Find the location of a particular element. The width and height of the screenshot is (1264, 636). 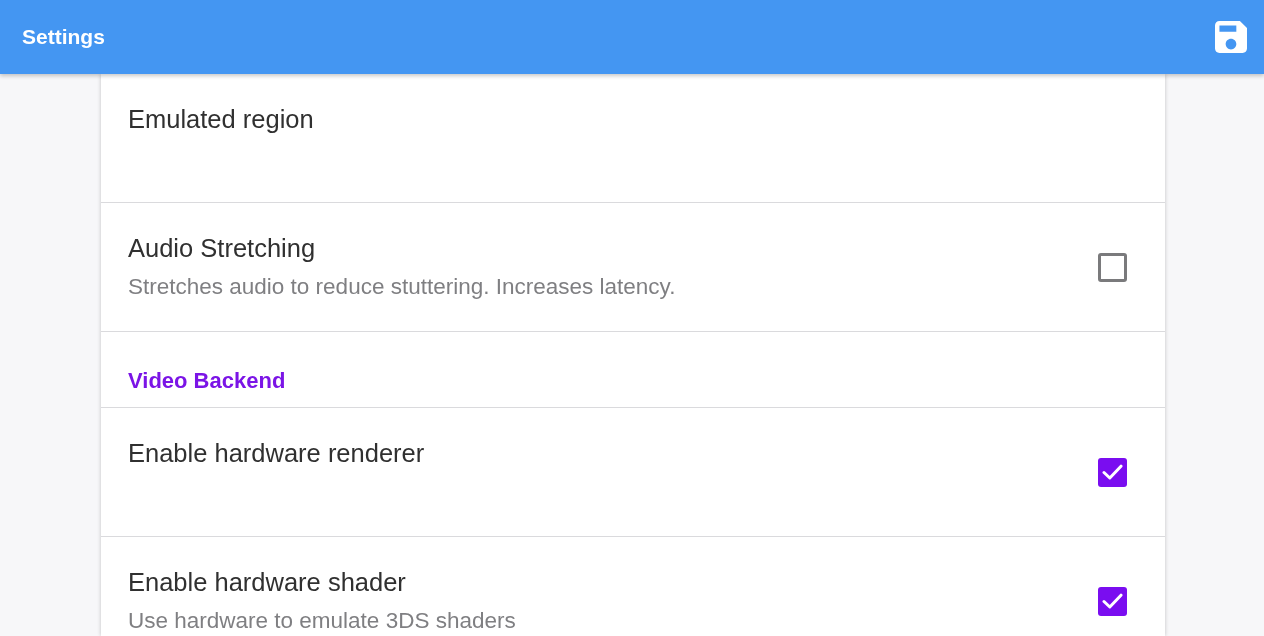

setting-title: Enable hardware shader is located at coordinates (267, 582).